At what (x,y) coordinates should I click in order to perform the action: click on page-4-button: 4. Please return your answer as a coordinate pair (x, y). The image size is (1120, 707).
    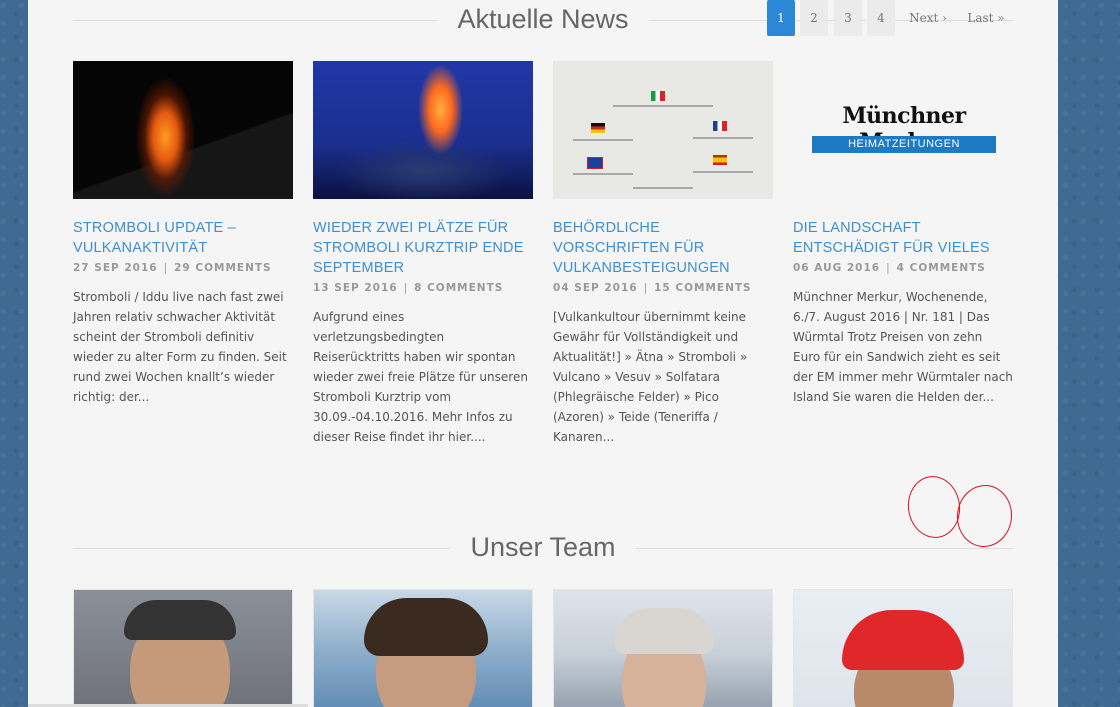
    Looking at the image, I should click on (881, 18).